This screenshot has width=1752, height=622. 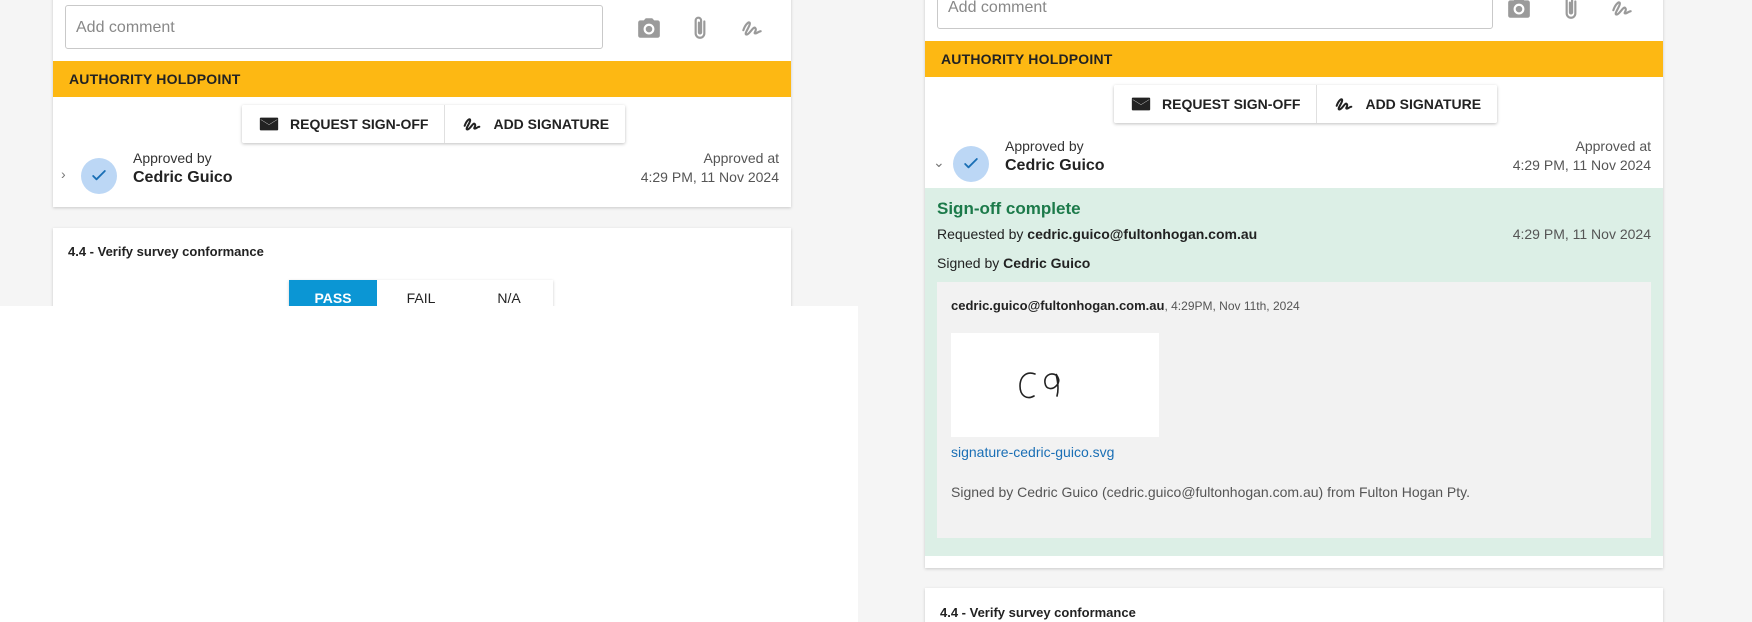 What do you see at coordinates (1232, 306) in the screenshot?
I see `signer-time: , 4:29PM, Nov 11th, 2024` at bounding box center [1232, 306].